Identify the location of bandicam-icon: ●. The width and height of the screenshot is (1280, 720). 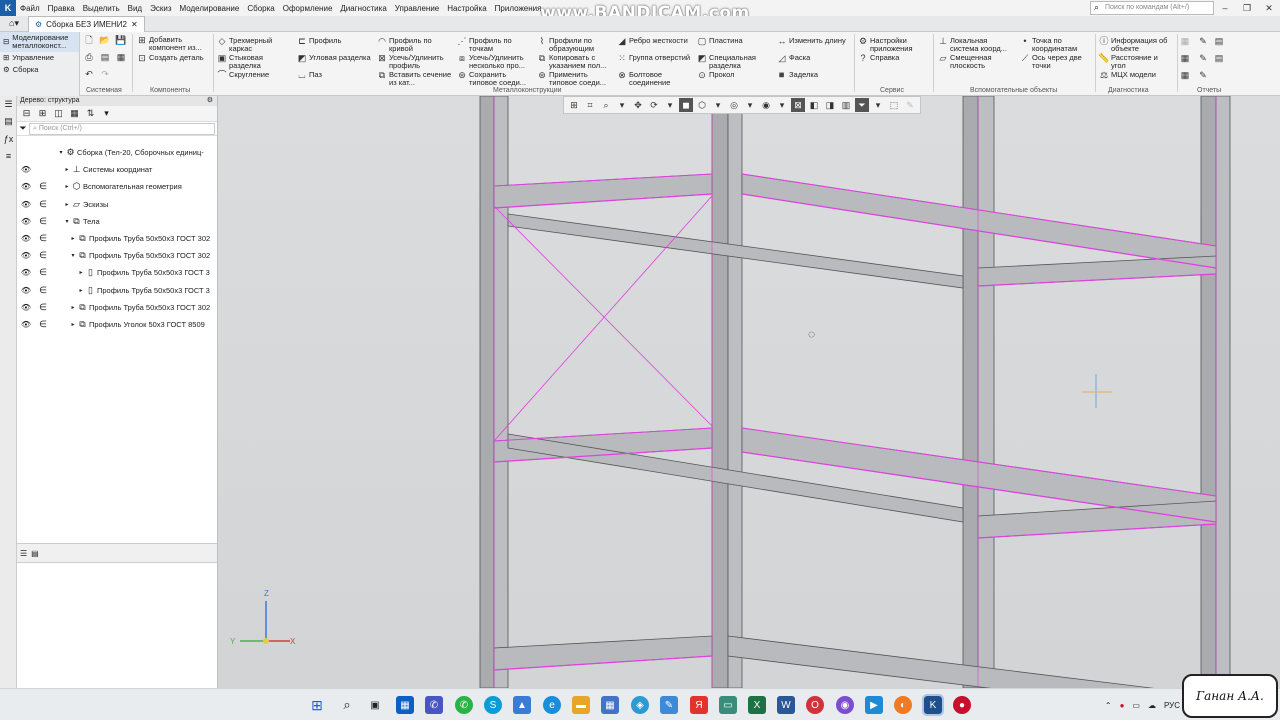
(962, 705).